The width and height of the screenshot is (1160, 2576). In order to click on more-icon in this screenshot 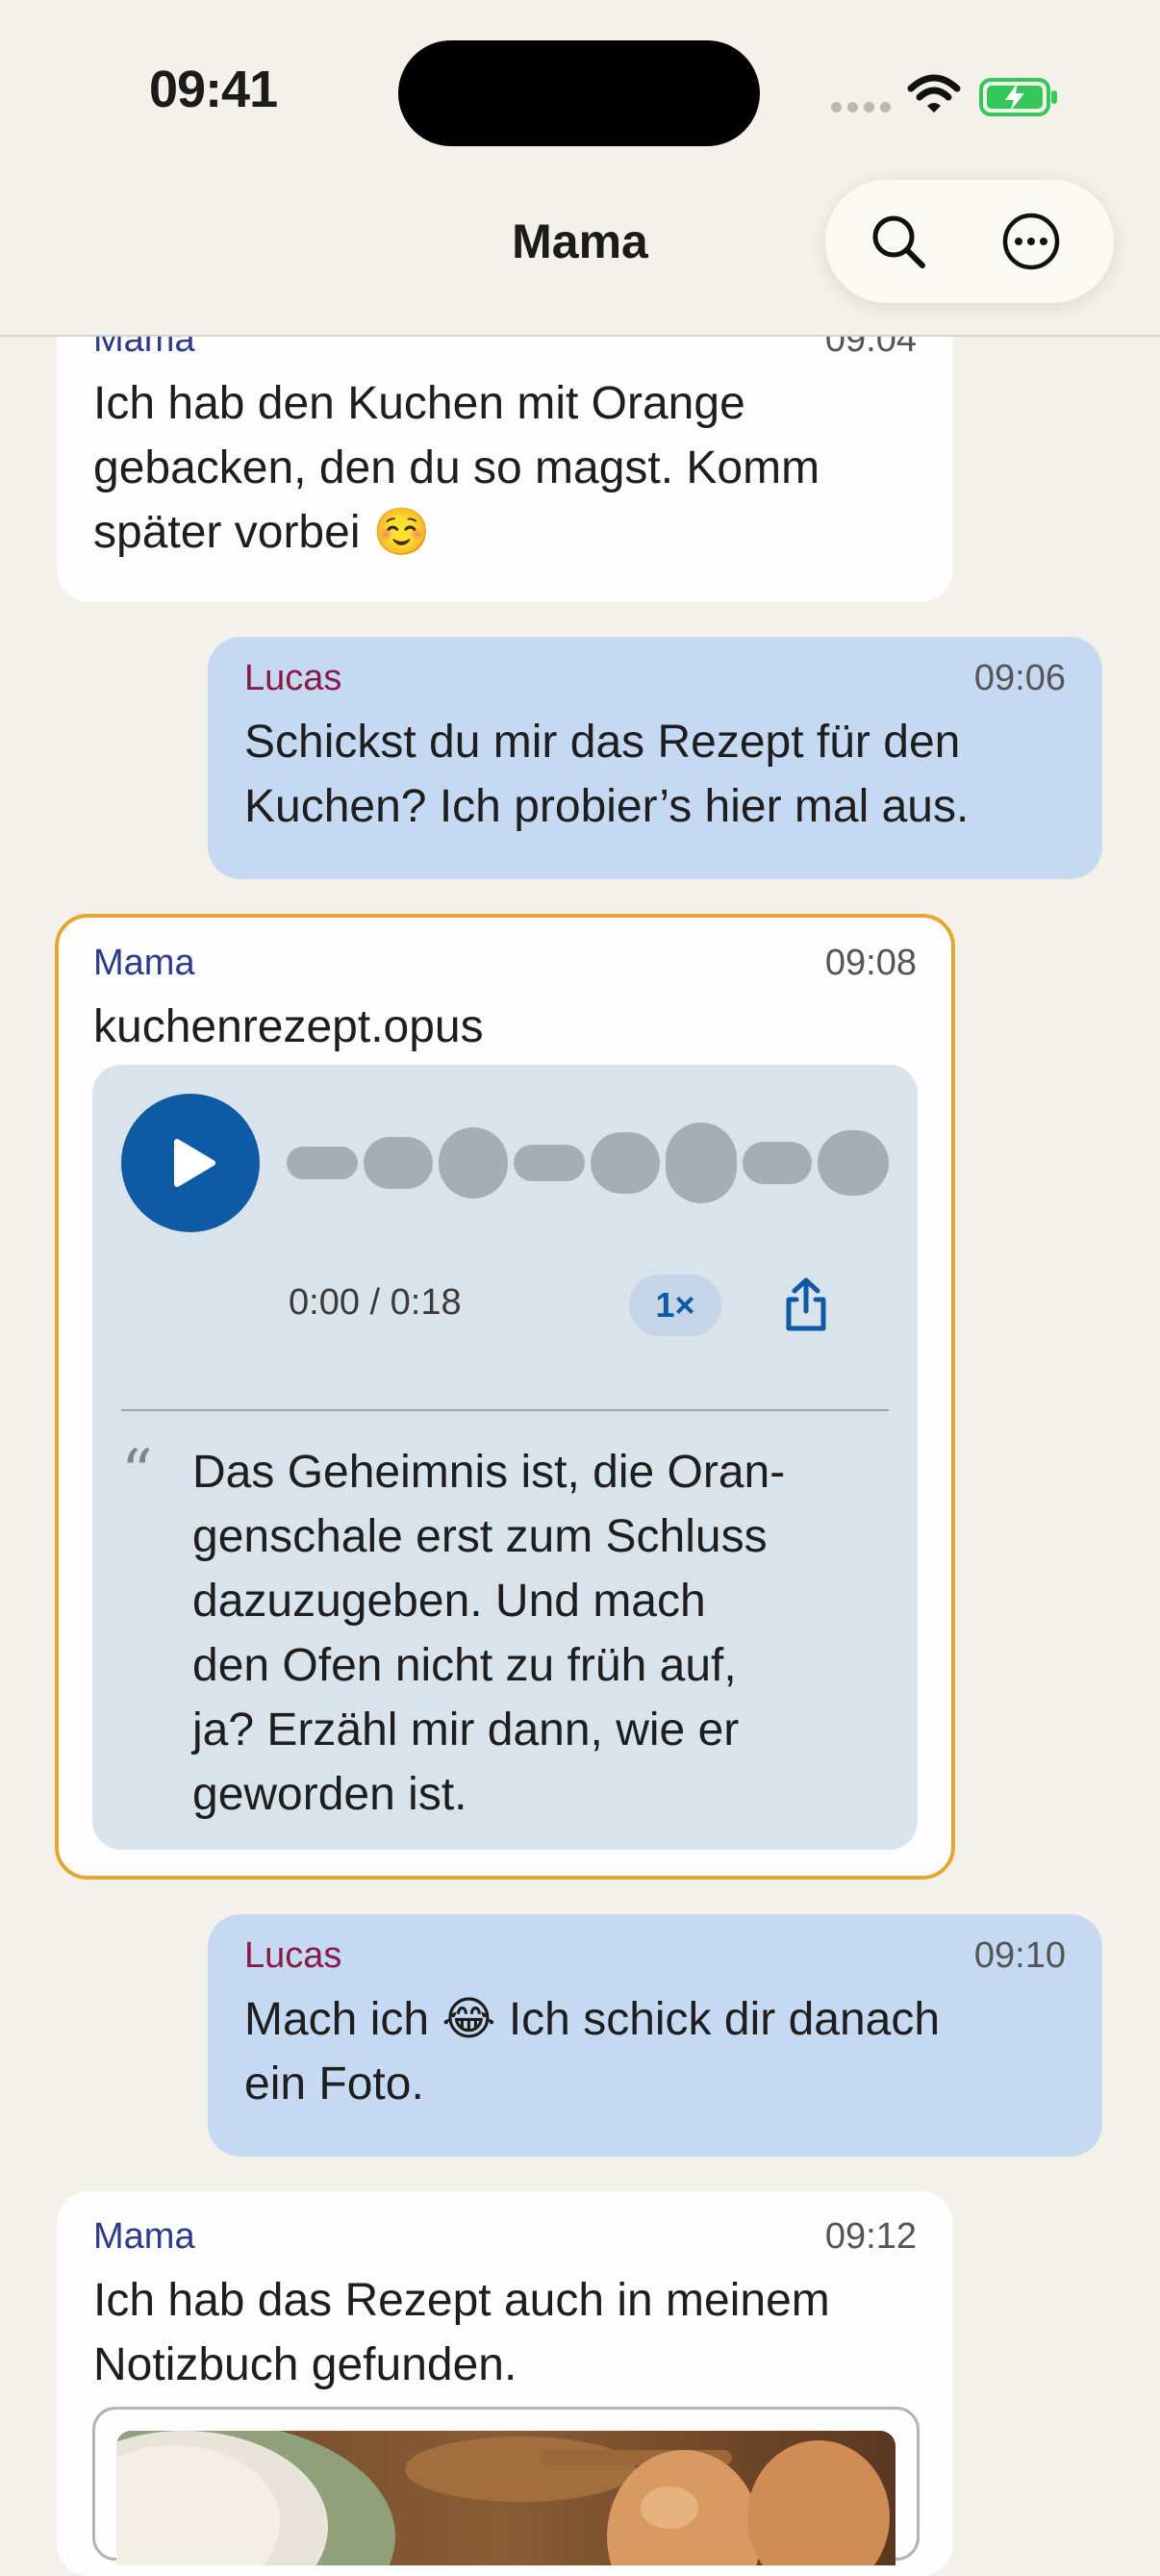, I will do `click(1031, 241)`.